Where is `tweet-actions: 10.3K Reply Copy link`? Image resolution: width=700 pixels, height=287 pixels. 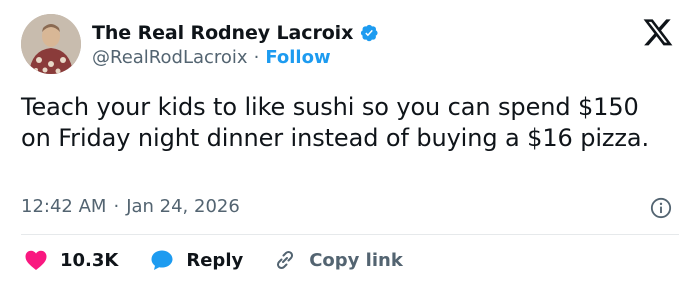
tweet-actions: 10.3K Reply Copy link is located at coordinates (213, 260).